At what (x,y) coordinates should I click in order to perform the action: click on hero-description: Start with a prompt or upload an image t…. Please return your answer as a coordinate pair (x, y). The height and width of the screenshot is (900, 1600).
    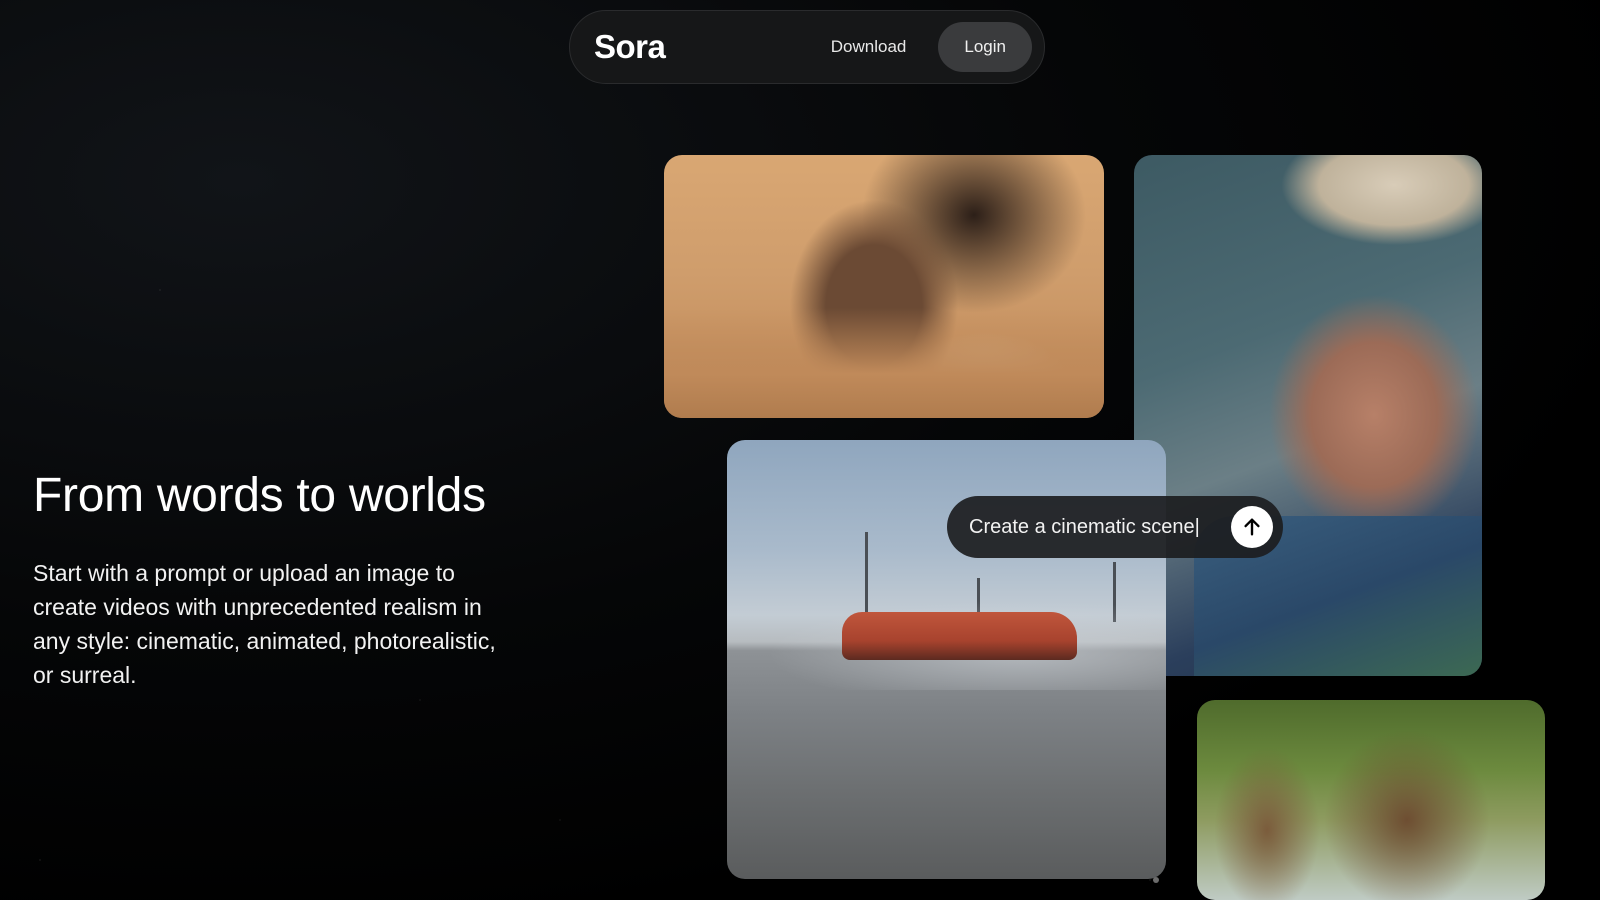
    Looking at the image, I should click on (264, 624).